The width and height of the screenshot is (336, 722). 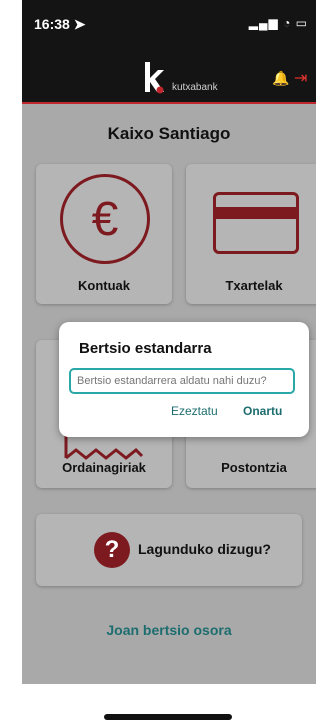 I want to click on standard-version-dialog: Bertsio estandarra Ezeztatu Onartu, so click(x=184, y=379).